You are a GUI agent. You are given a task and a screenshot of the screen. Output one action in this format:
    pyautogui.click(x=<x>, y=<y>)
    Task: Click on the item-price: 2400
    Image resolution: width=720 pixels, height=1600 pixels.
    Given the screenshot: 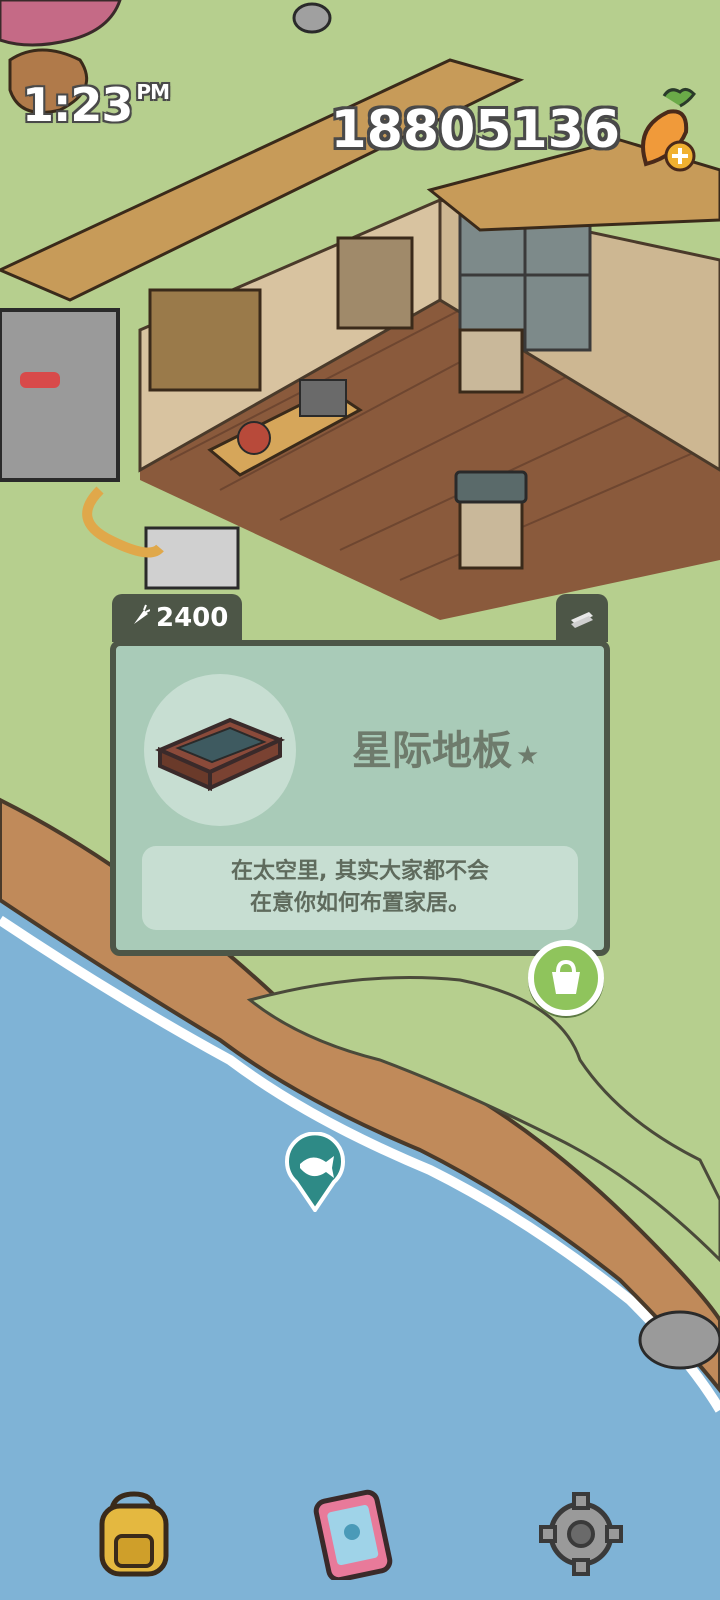 What is the action you would take?
    pyautogui.click(x=192, y=618)
    